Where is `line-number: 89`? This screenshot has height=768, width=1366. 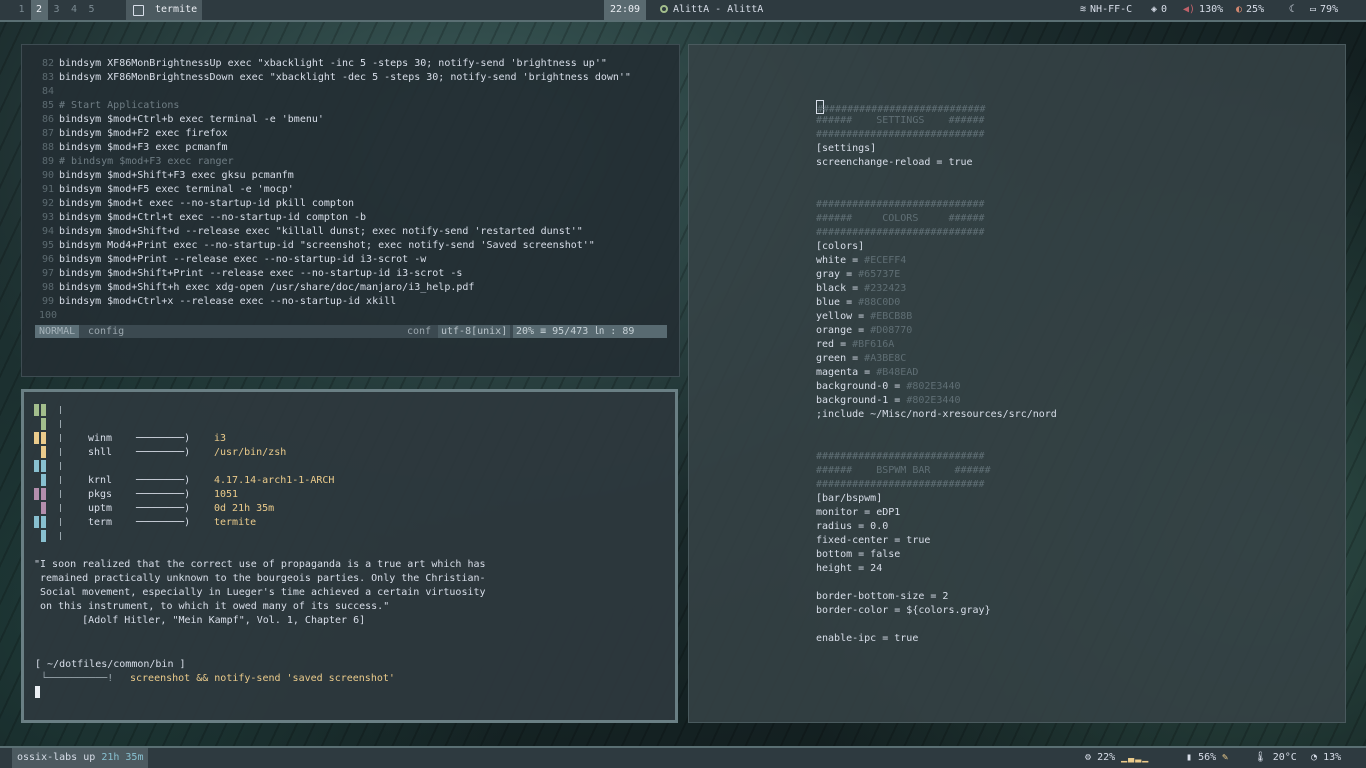
line-number: 89 is located at coordinates (47, 161).